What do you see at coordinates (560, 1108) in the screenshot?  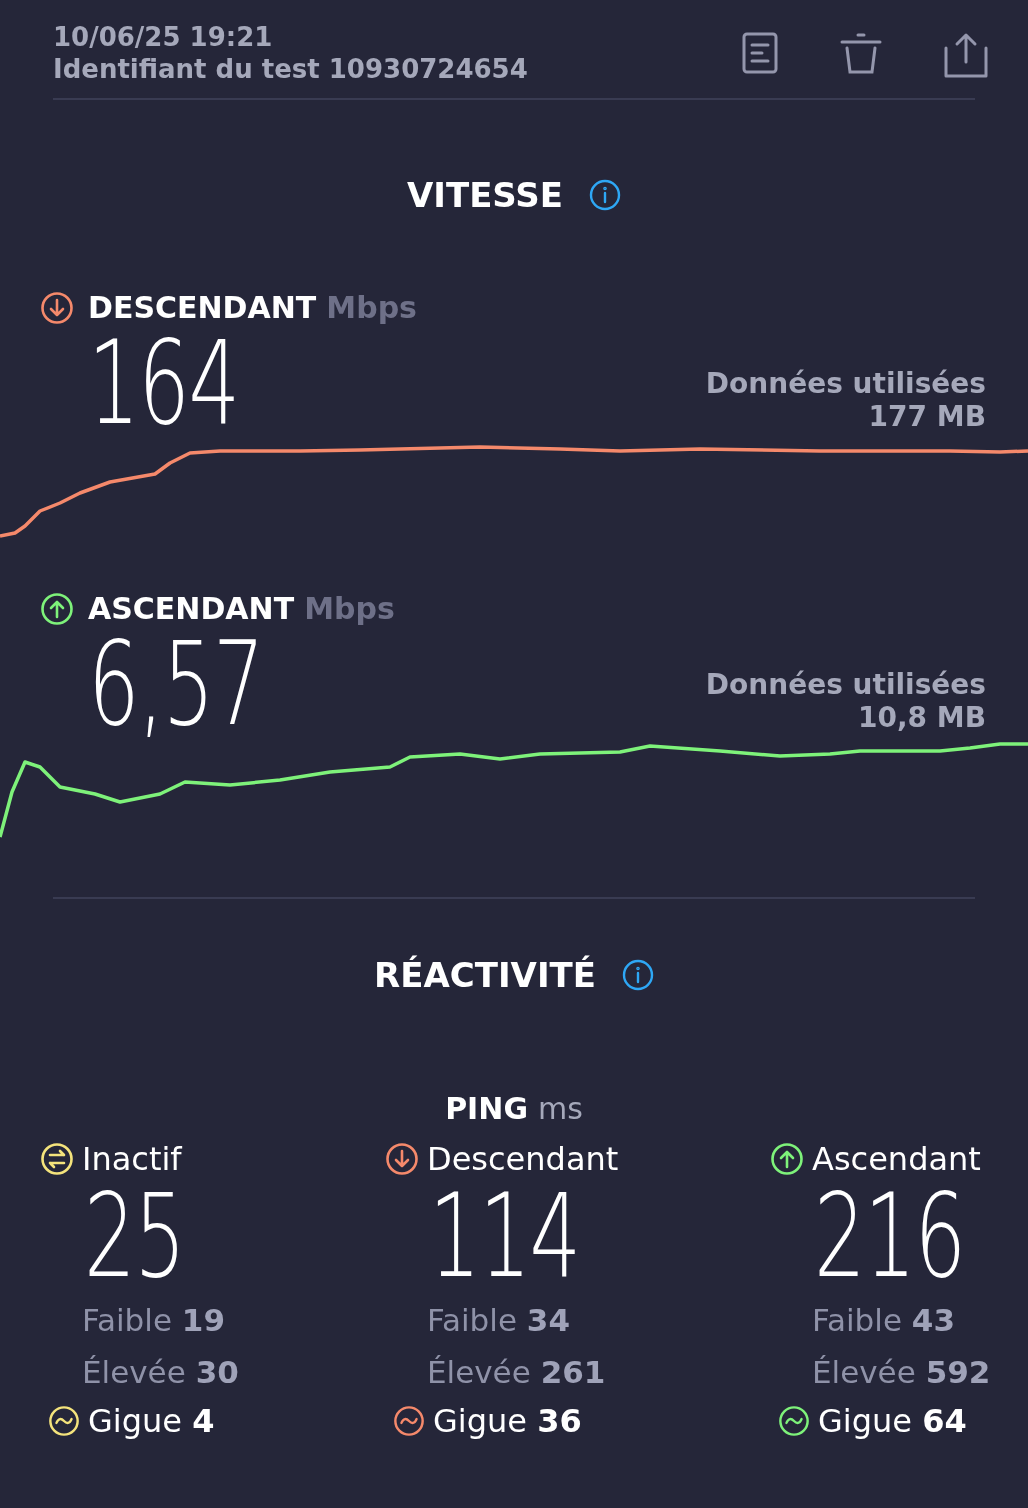 I see `unit-label: ms` at bounding box center [560, 1108].